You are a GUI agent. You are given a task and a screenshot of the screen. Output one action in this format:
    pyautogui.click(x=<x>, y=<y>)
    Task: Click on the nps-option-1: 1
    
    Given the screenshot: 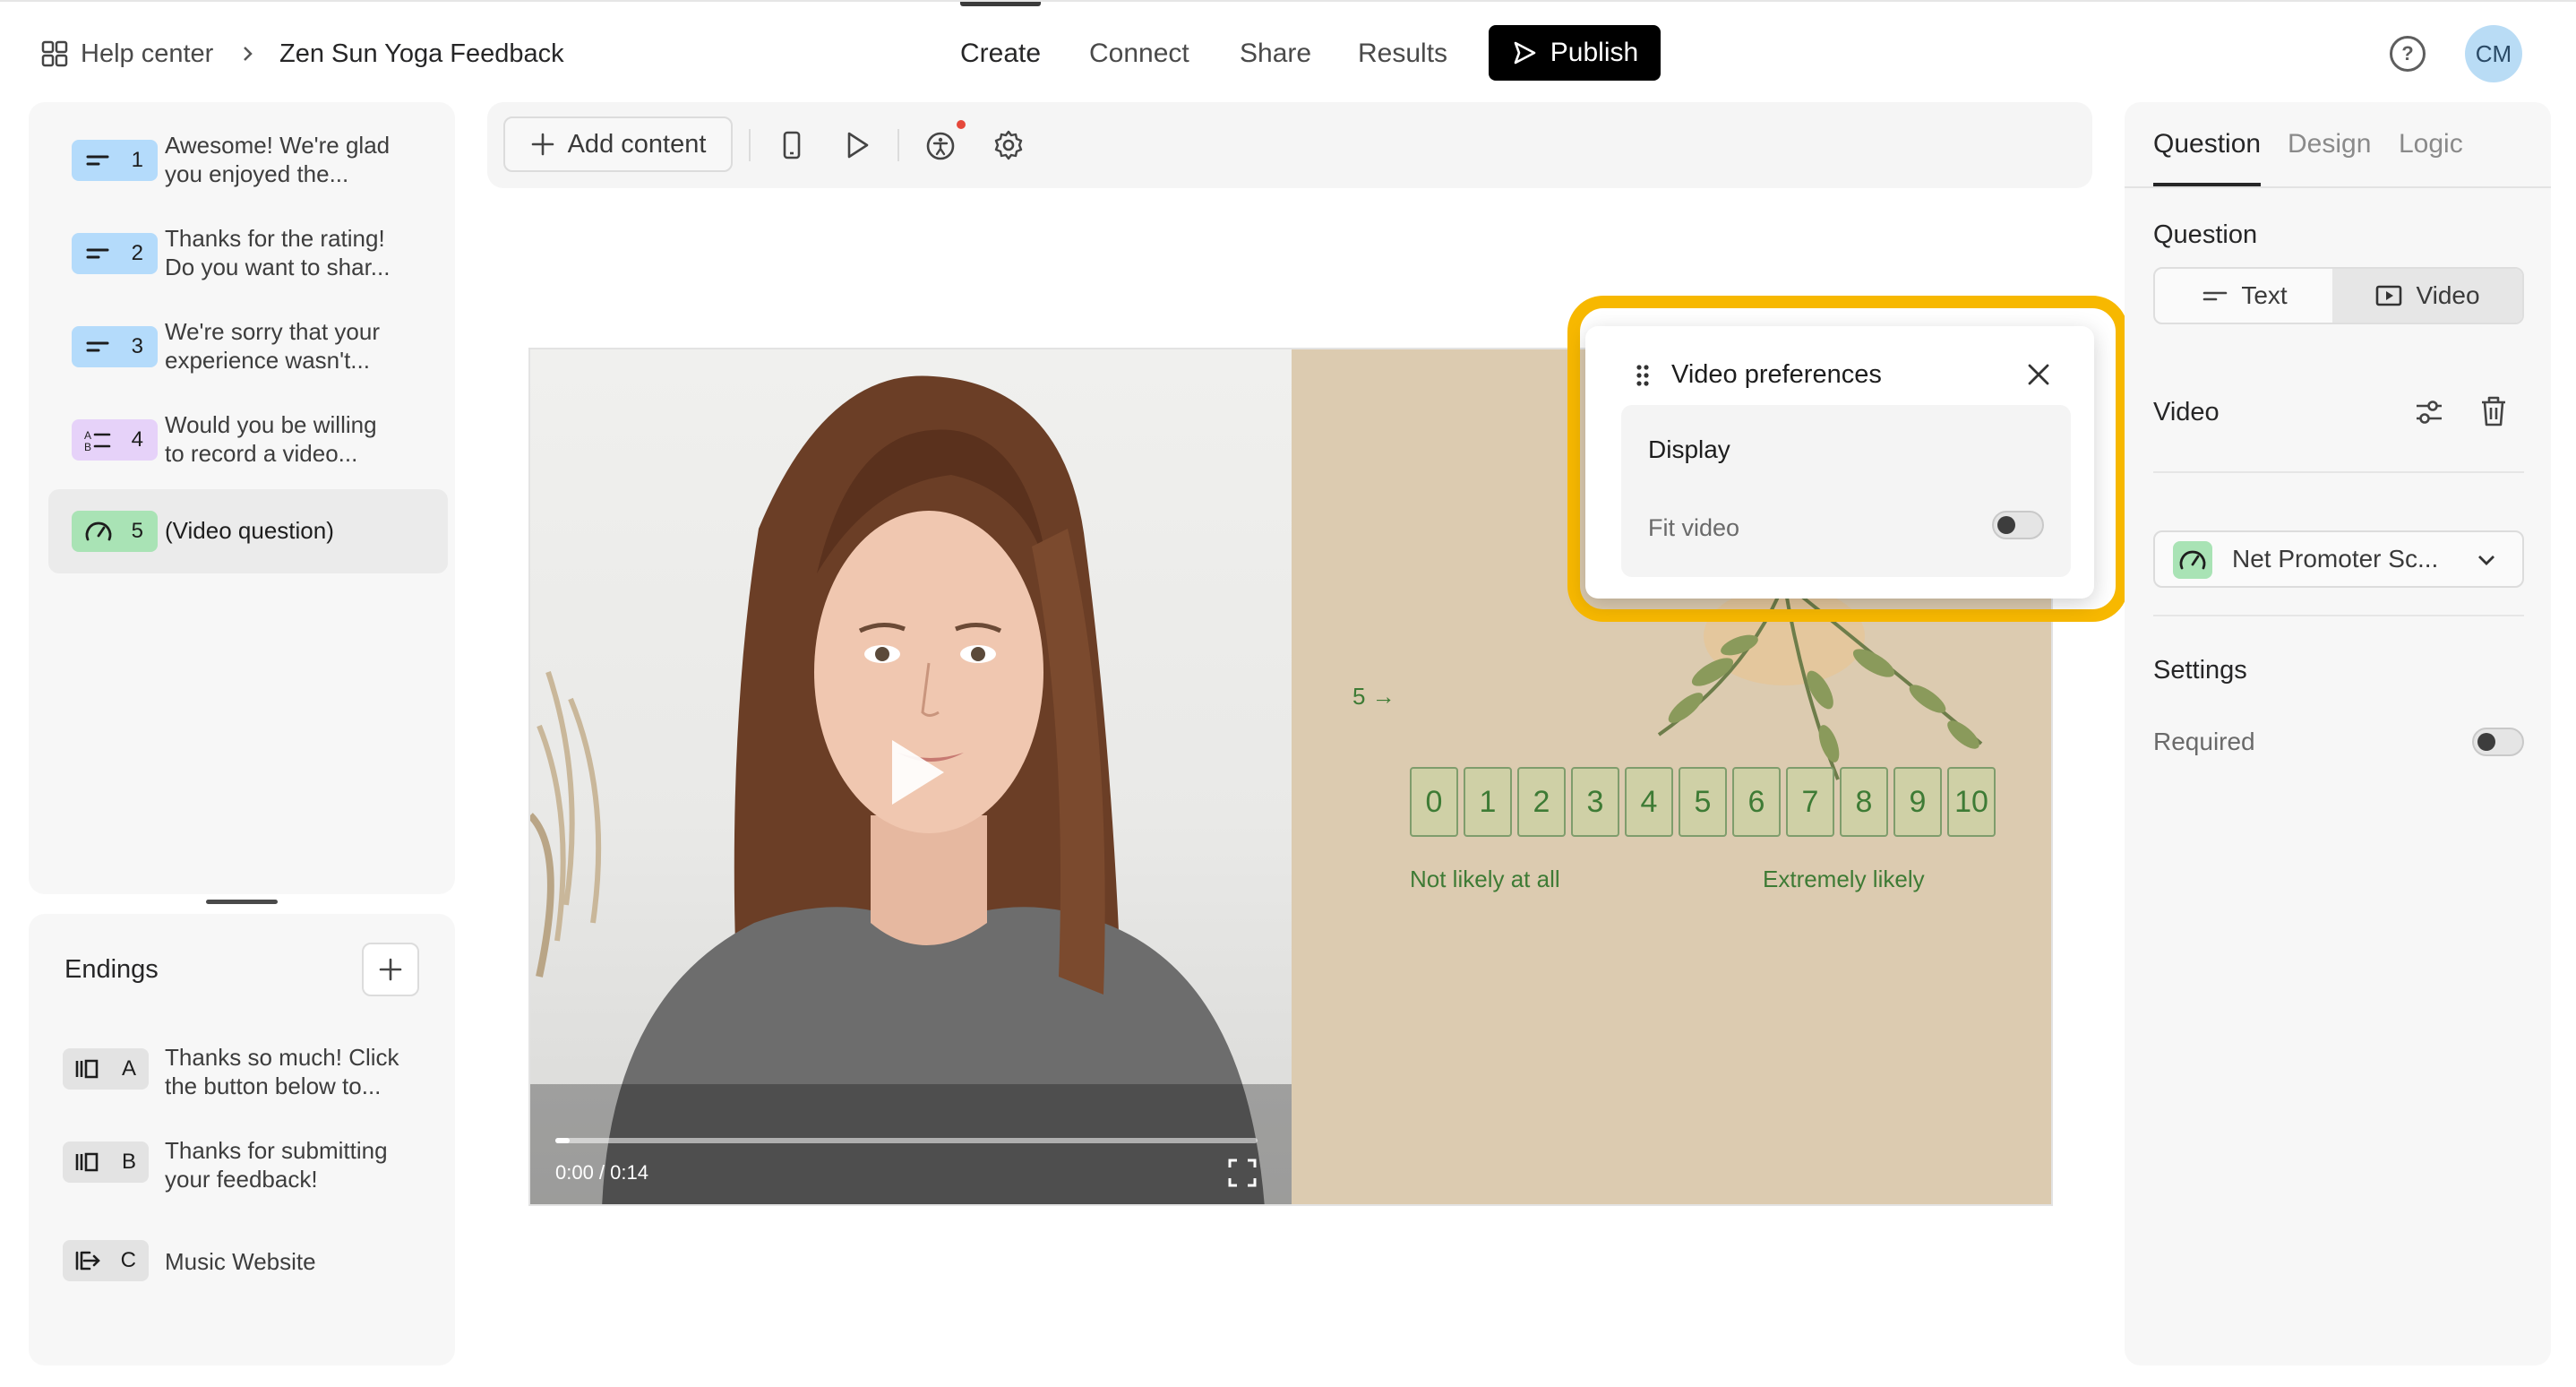 What is the action you would take?
    pyautogui.click(x=1488, y=802)
    